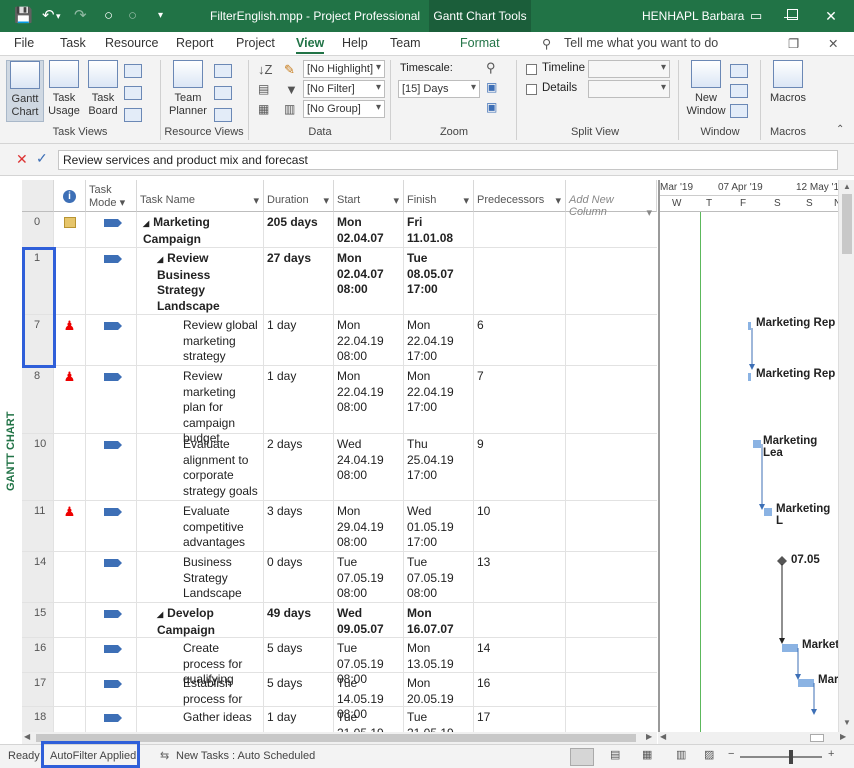 This screenshot has height=768, width=854. What do you see at coordinates (64, 89) in the screenshot?
I see `task-usage-button: Task Usage` at bounding box center [64, 89].